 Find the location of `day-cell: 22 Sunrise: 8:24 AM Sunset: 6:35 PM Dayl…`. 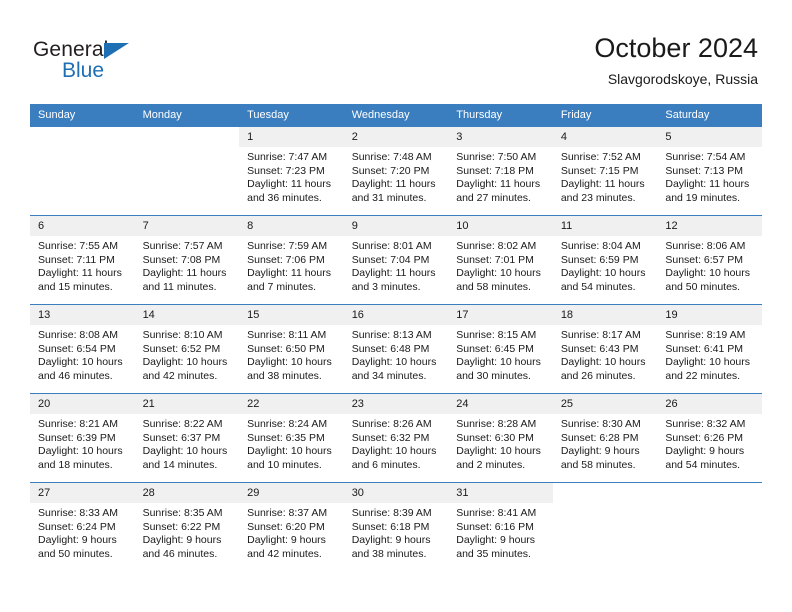

day-cell: 22 Sunrise: 8:24 AM Sunset: 6:35 PM Dayl… is located at coordinates (291, 438).